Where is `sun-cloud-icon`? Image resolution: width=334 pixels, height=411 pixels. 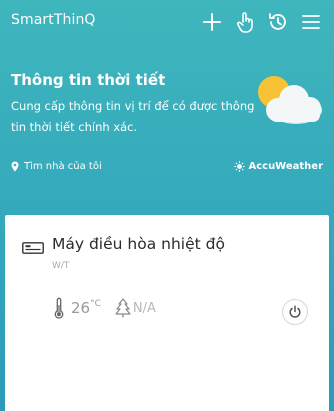 sun-cloud-icon is located at coordinates (286, 98).